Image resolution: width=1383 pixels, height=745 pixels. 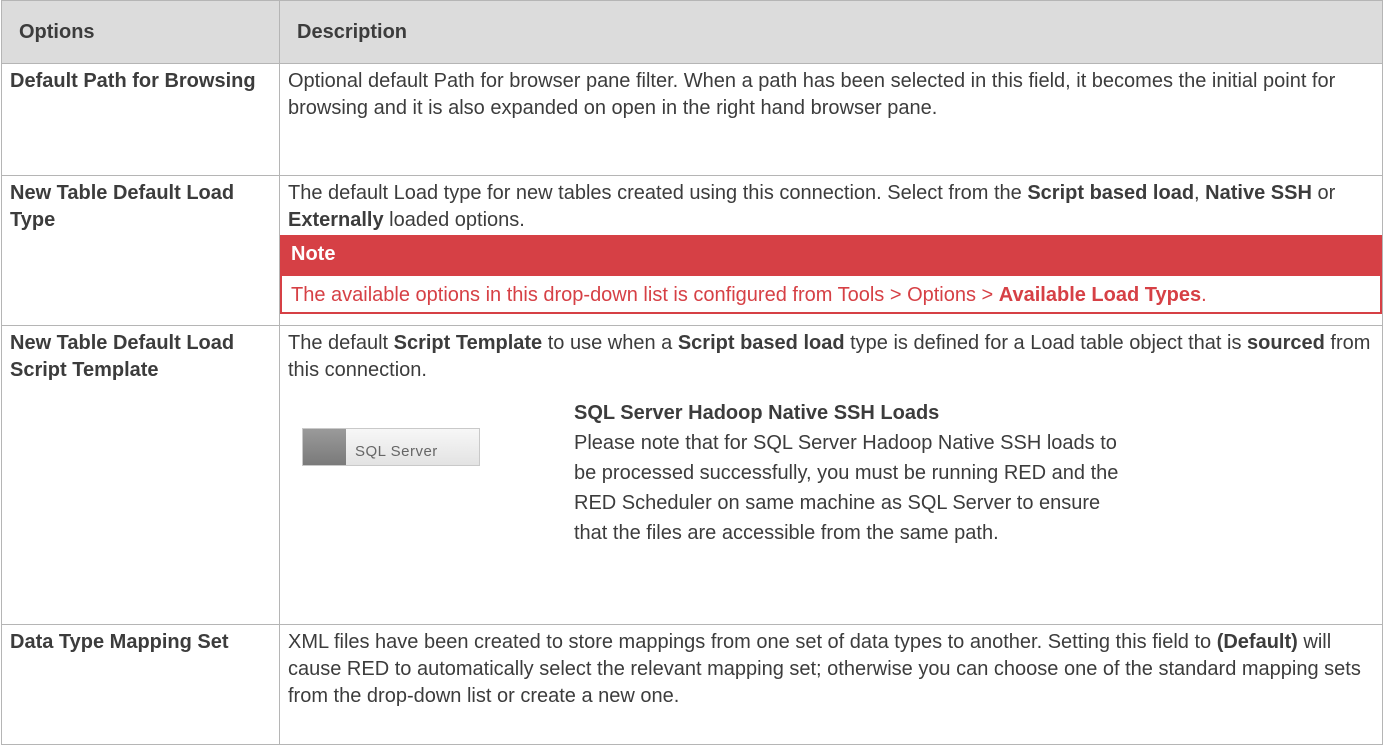 What do you see at coordinates (1200, 193) in the screenshot?
I see `description-text: ,` at bounding box center [1200, 193].